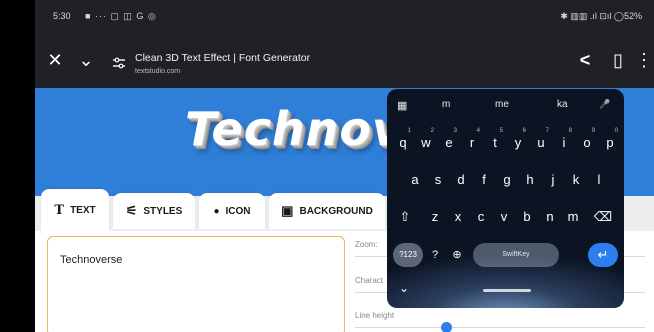 The height and width of the screenshot is (332, 654). I want to click on suggestion-1: m, so click(446, 104).